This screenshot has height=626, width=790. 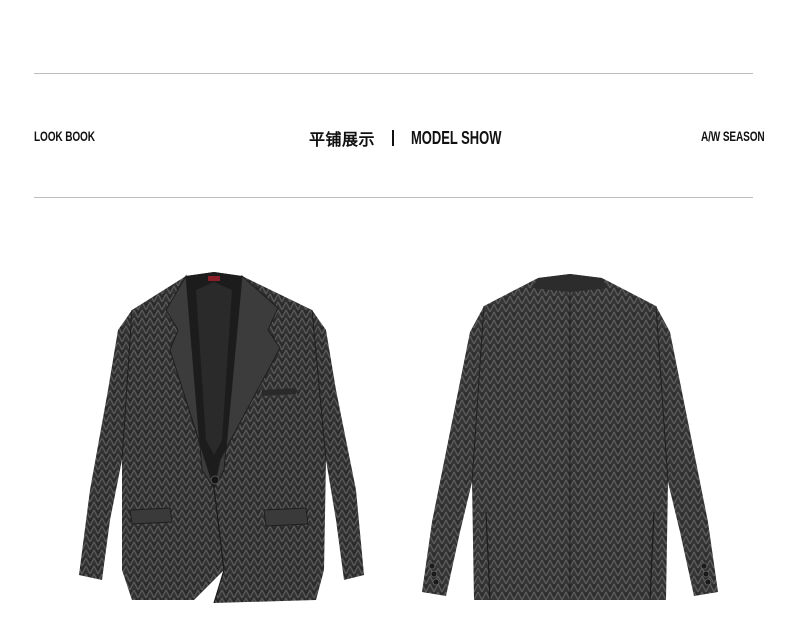 What do you see at coordinates (393, 197) in the screenshot?
I see `bottom-divider-line` at bounding box center [393, 197].